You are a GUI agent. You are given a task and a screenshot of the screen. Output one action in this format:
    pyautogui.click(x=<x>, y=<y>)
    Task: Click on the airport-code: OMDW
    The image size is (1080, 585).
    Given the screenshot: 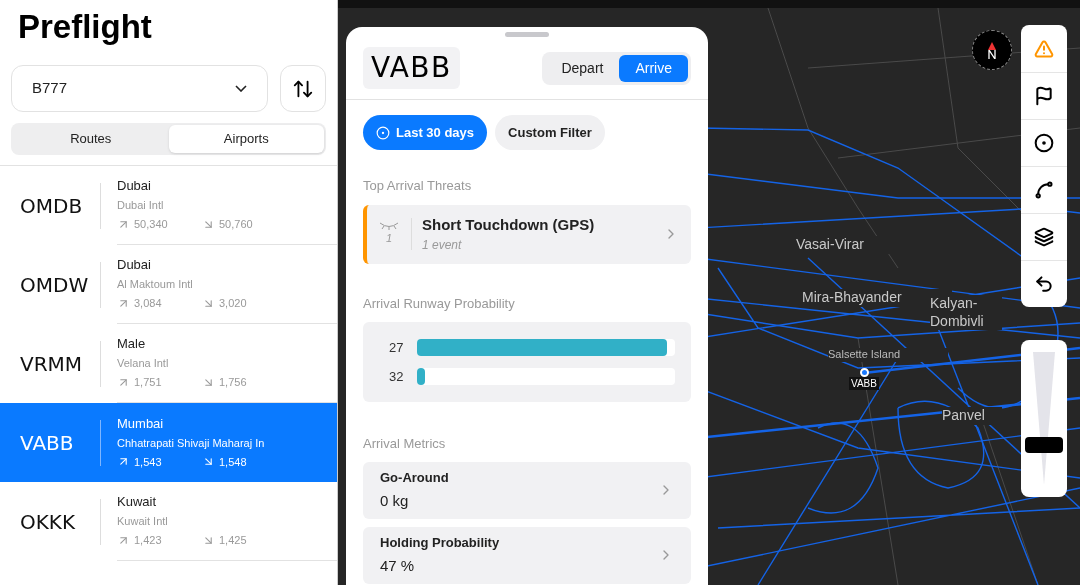 What is the action you would take?
    pyautogui.click(x=55, y=285)
    